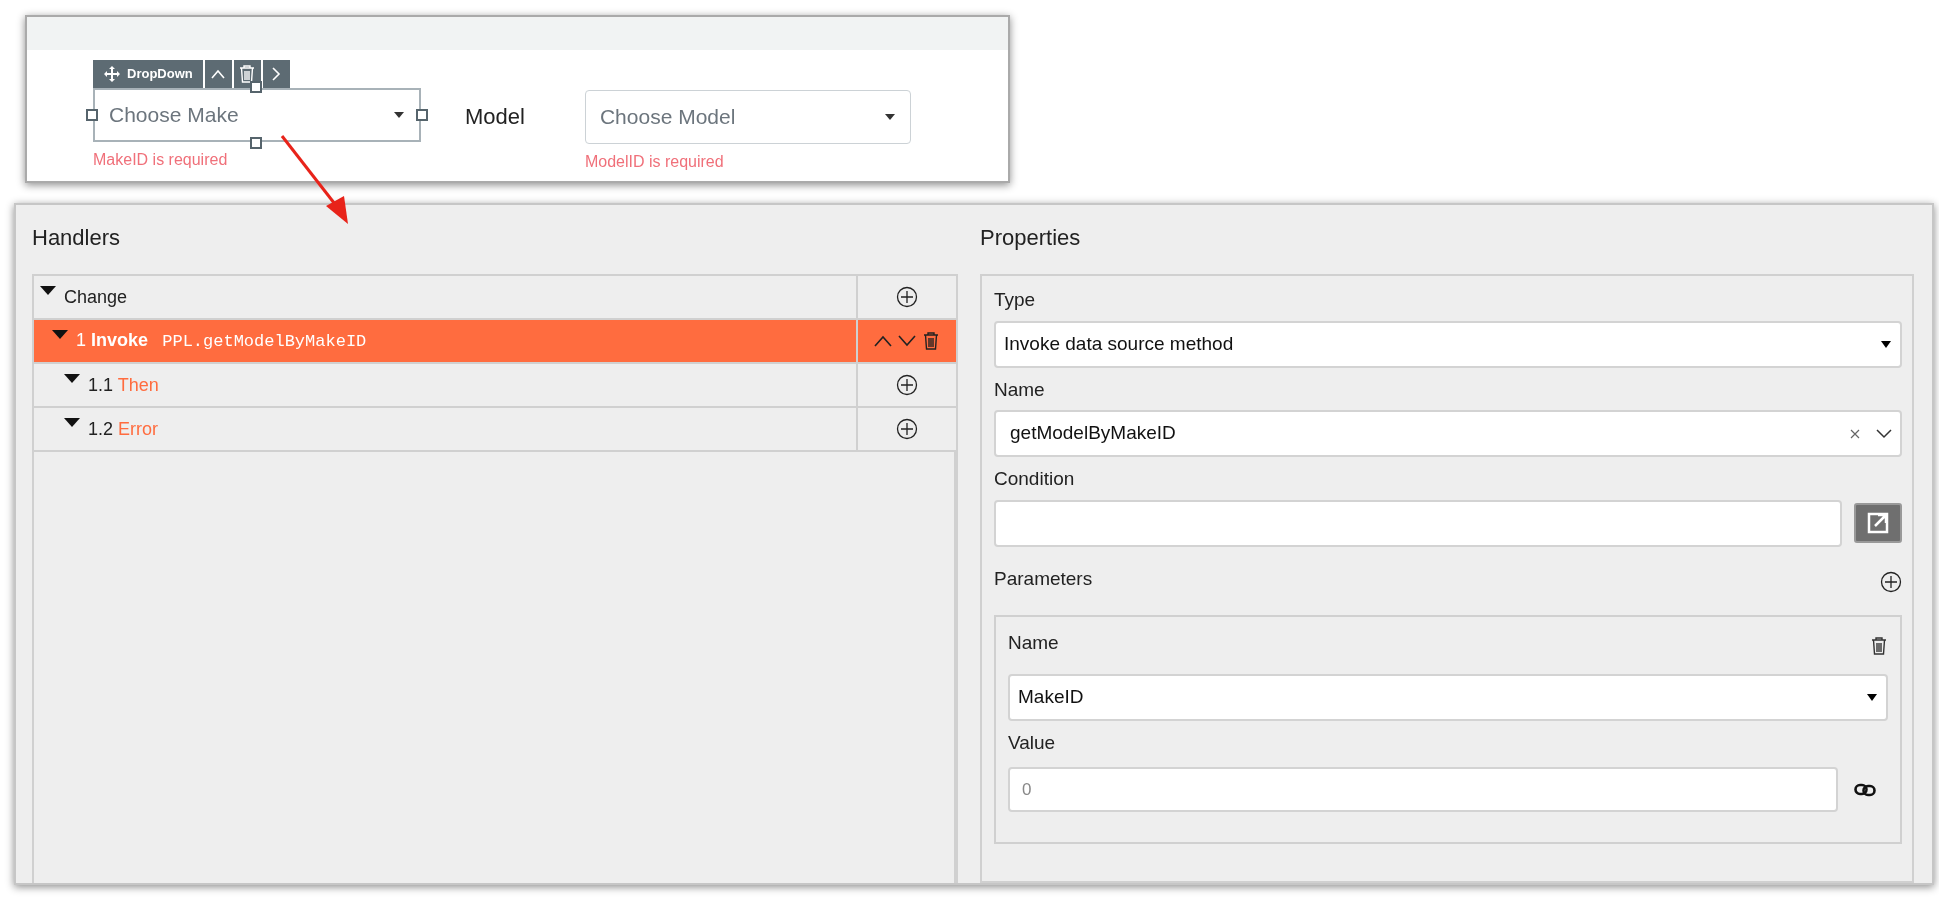  Describe the element at coordinates (123, 429) in the screenshot. I see `handler-label: 1.2 Error` at that location.